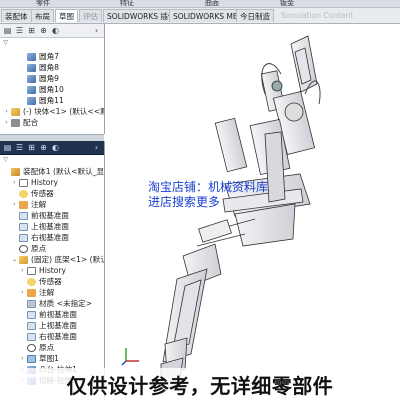 This screenshot has width=400, height=400. I want to click on tree-item: 材质 <未指定>, so click(52, 304).